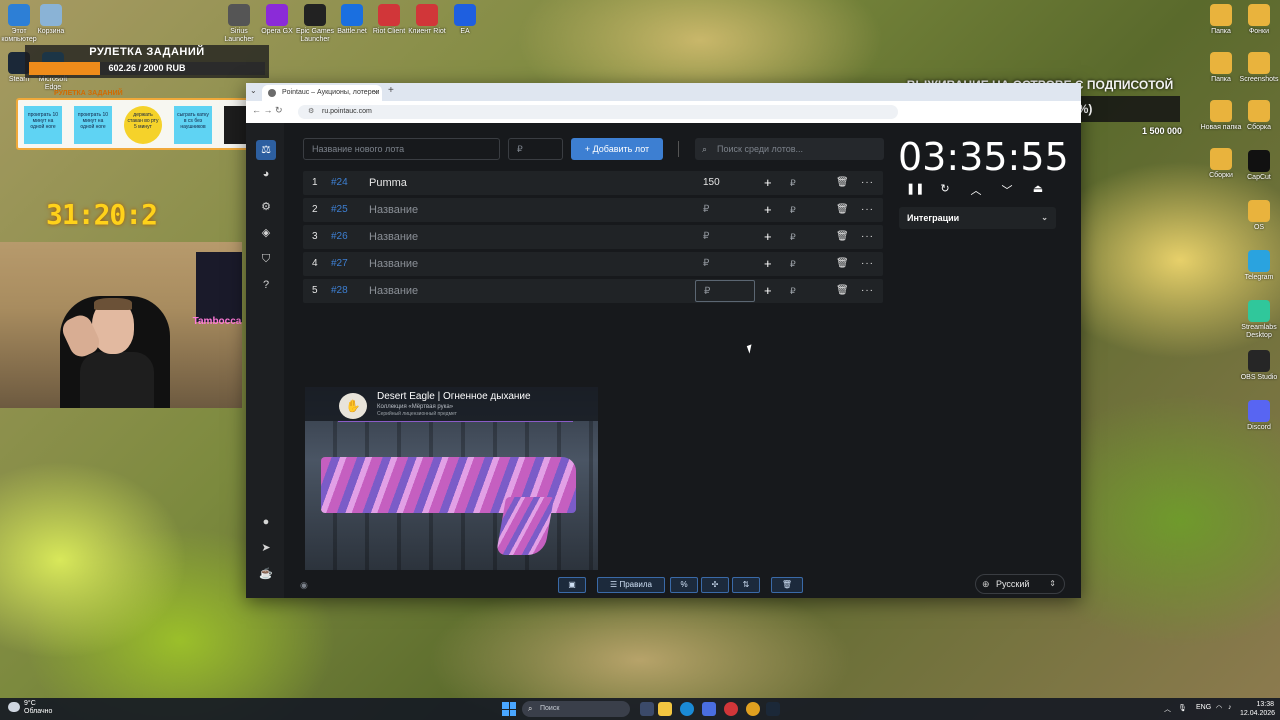  Describe the element at coordinates (388, 183) in the screenshot. I see `lot-name-field: Pumma` at that location.